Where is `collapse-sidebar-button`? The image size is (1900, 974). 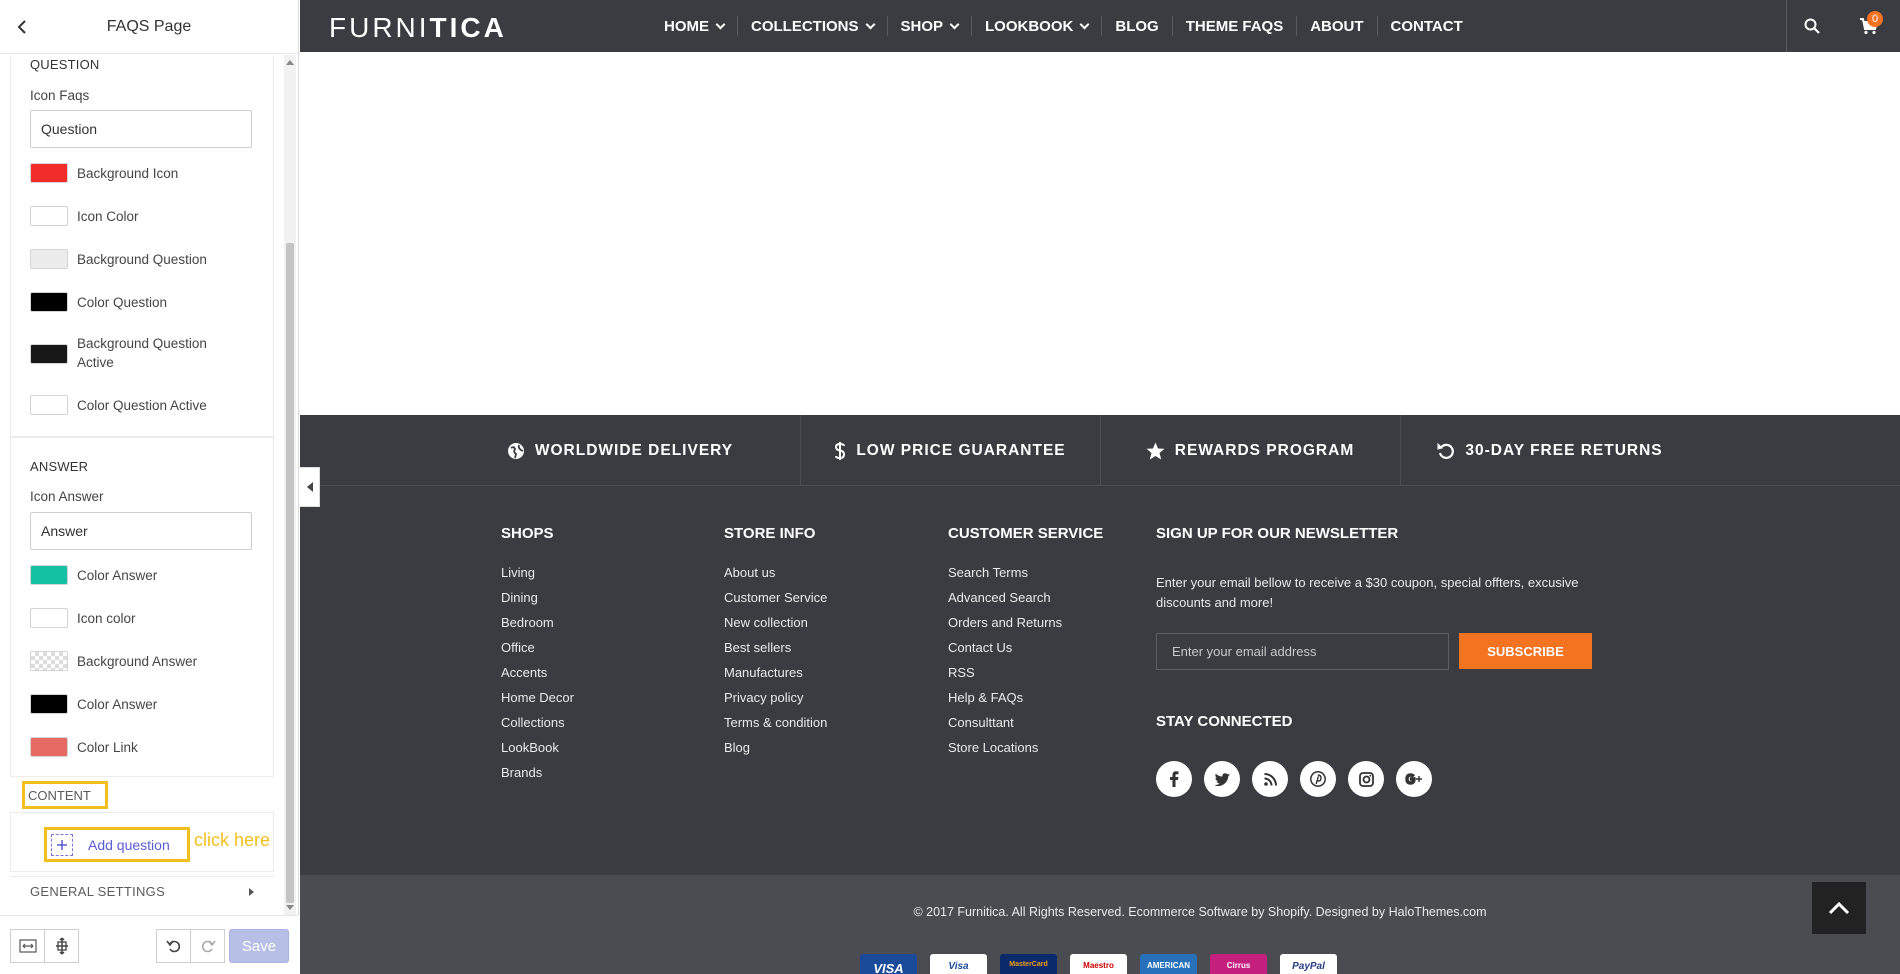
collapse-sidebar-button is located at coordinates (310, 487).